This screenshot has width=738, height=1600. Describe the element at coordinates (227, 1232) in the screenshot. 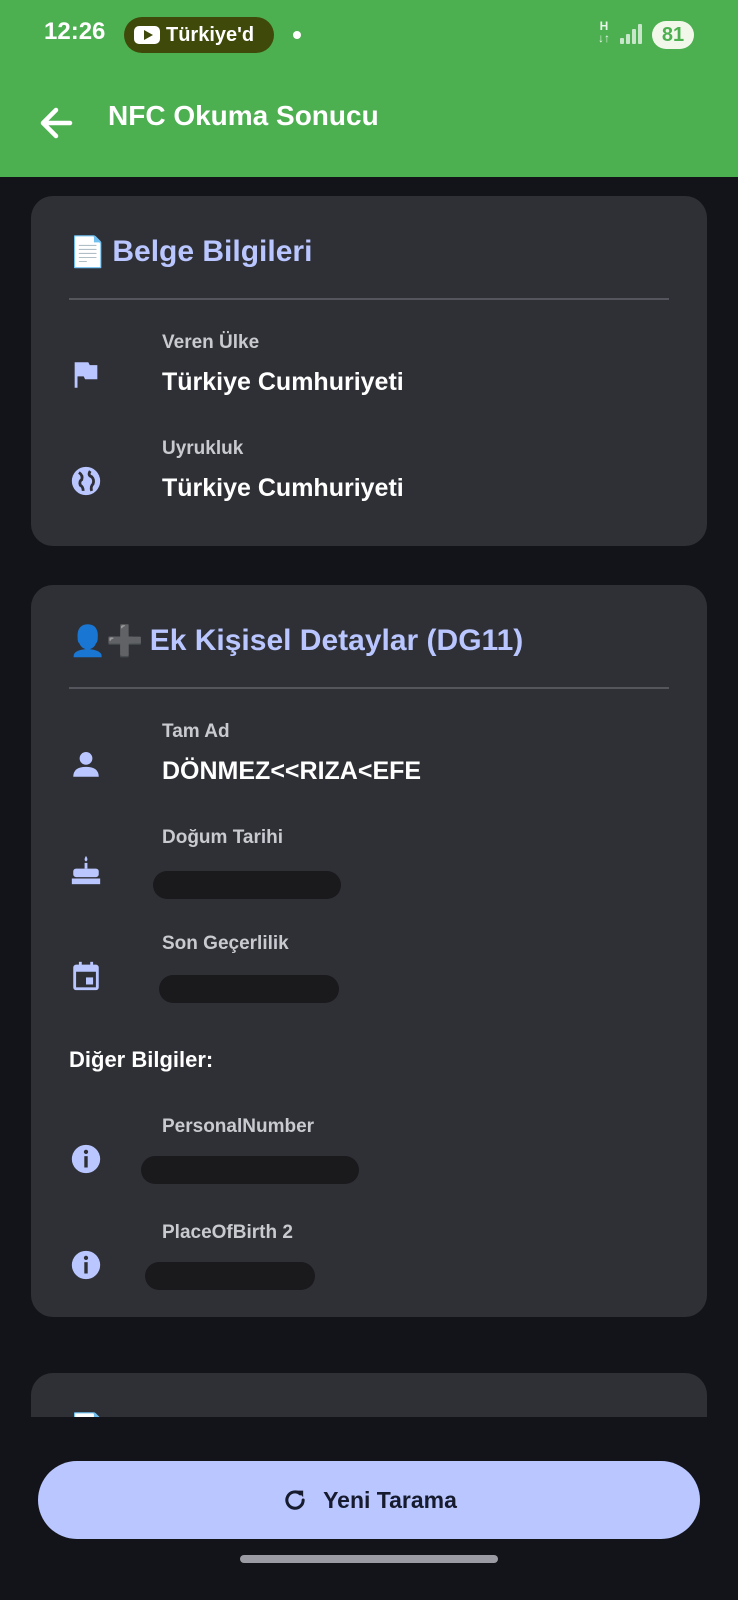

I see `field-label: PlaceOfBirth 2` at that location.